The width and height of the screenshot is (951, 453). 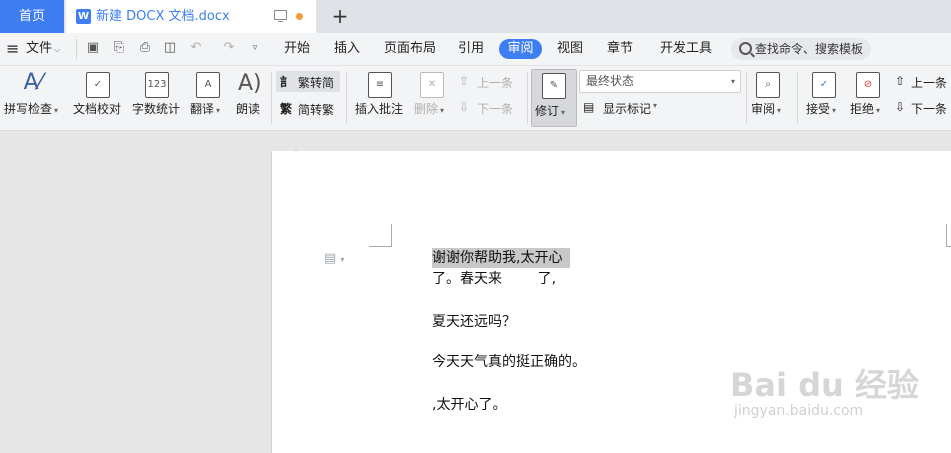 What do you see at coordinates (157, 85) in the screenshot?
I see `word-count-icon: 123` at bounding box center [157, 85].